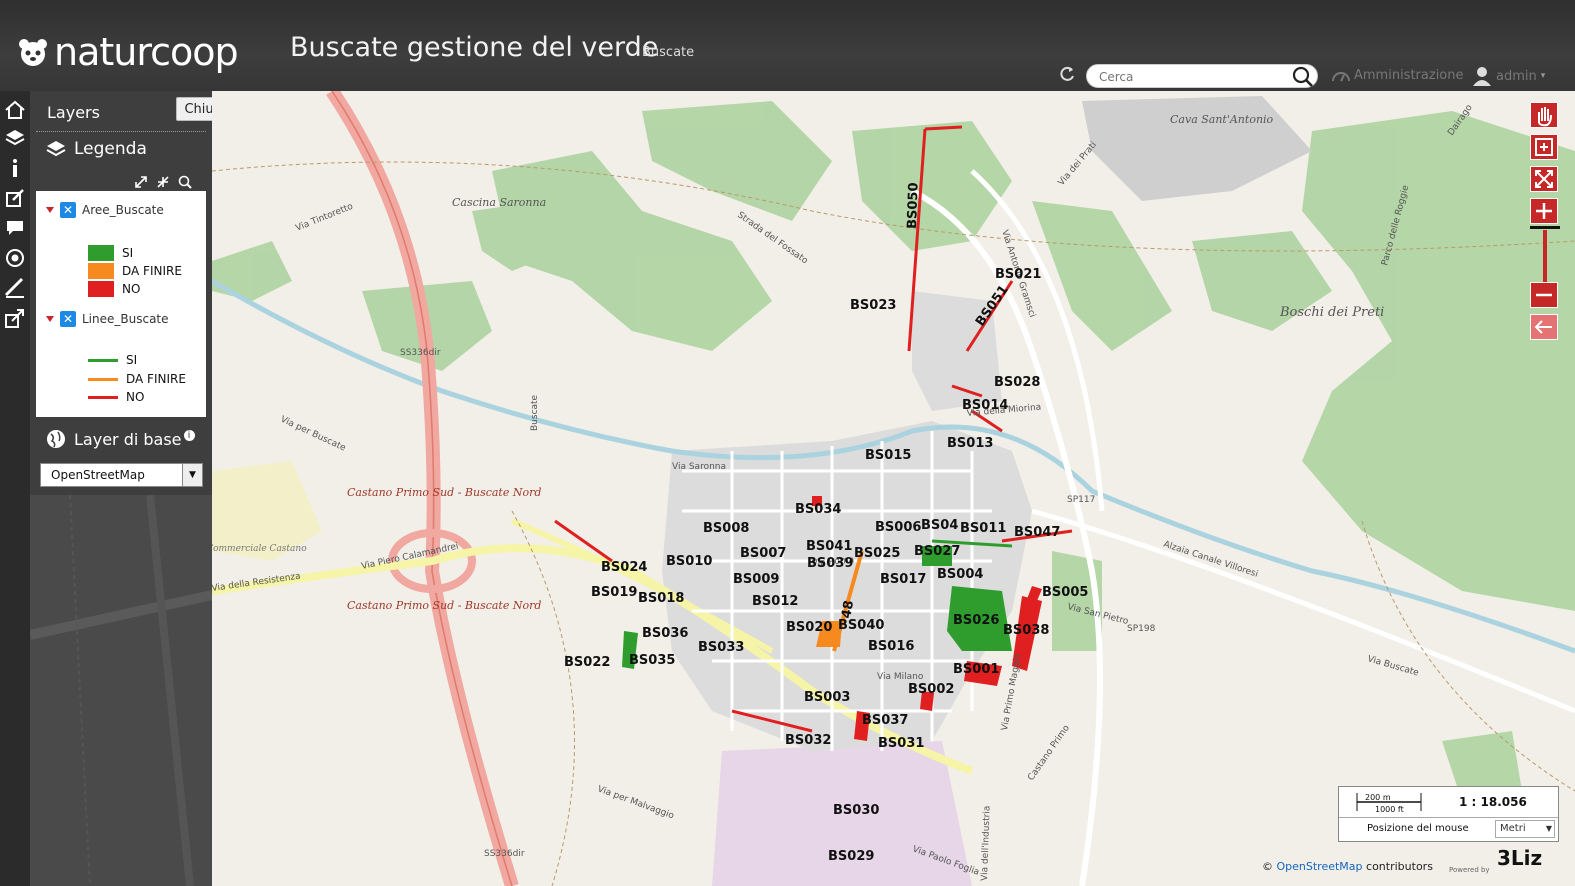  Describe the element at coordinates (15, 168) in the screenshot. I see `info-icon` at that location.